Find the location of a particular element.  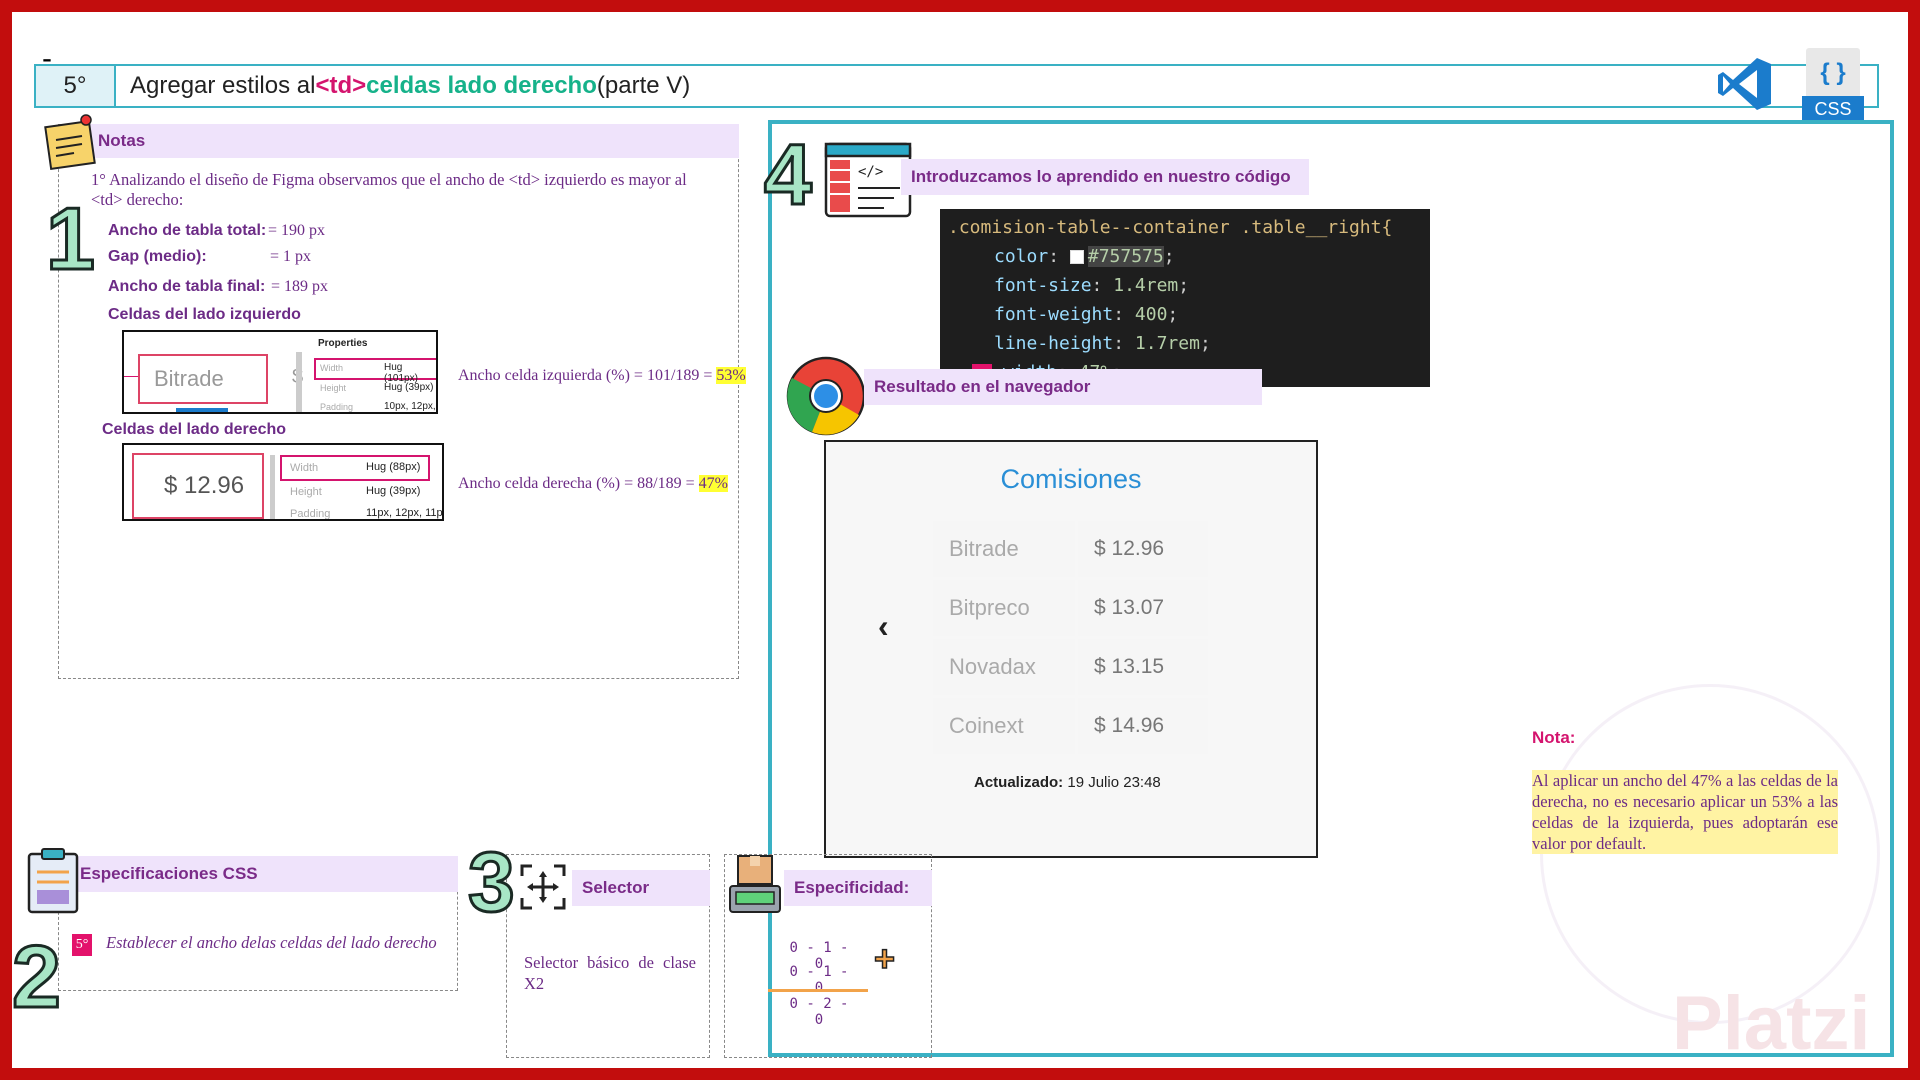

css-braces: { } is located at coordinates (1833, 73).